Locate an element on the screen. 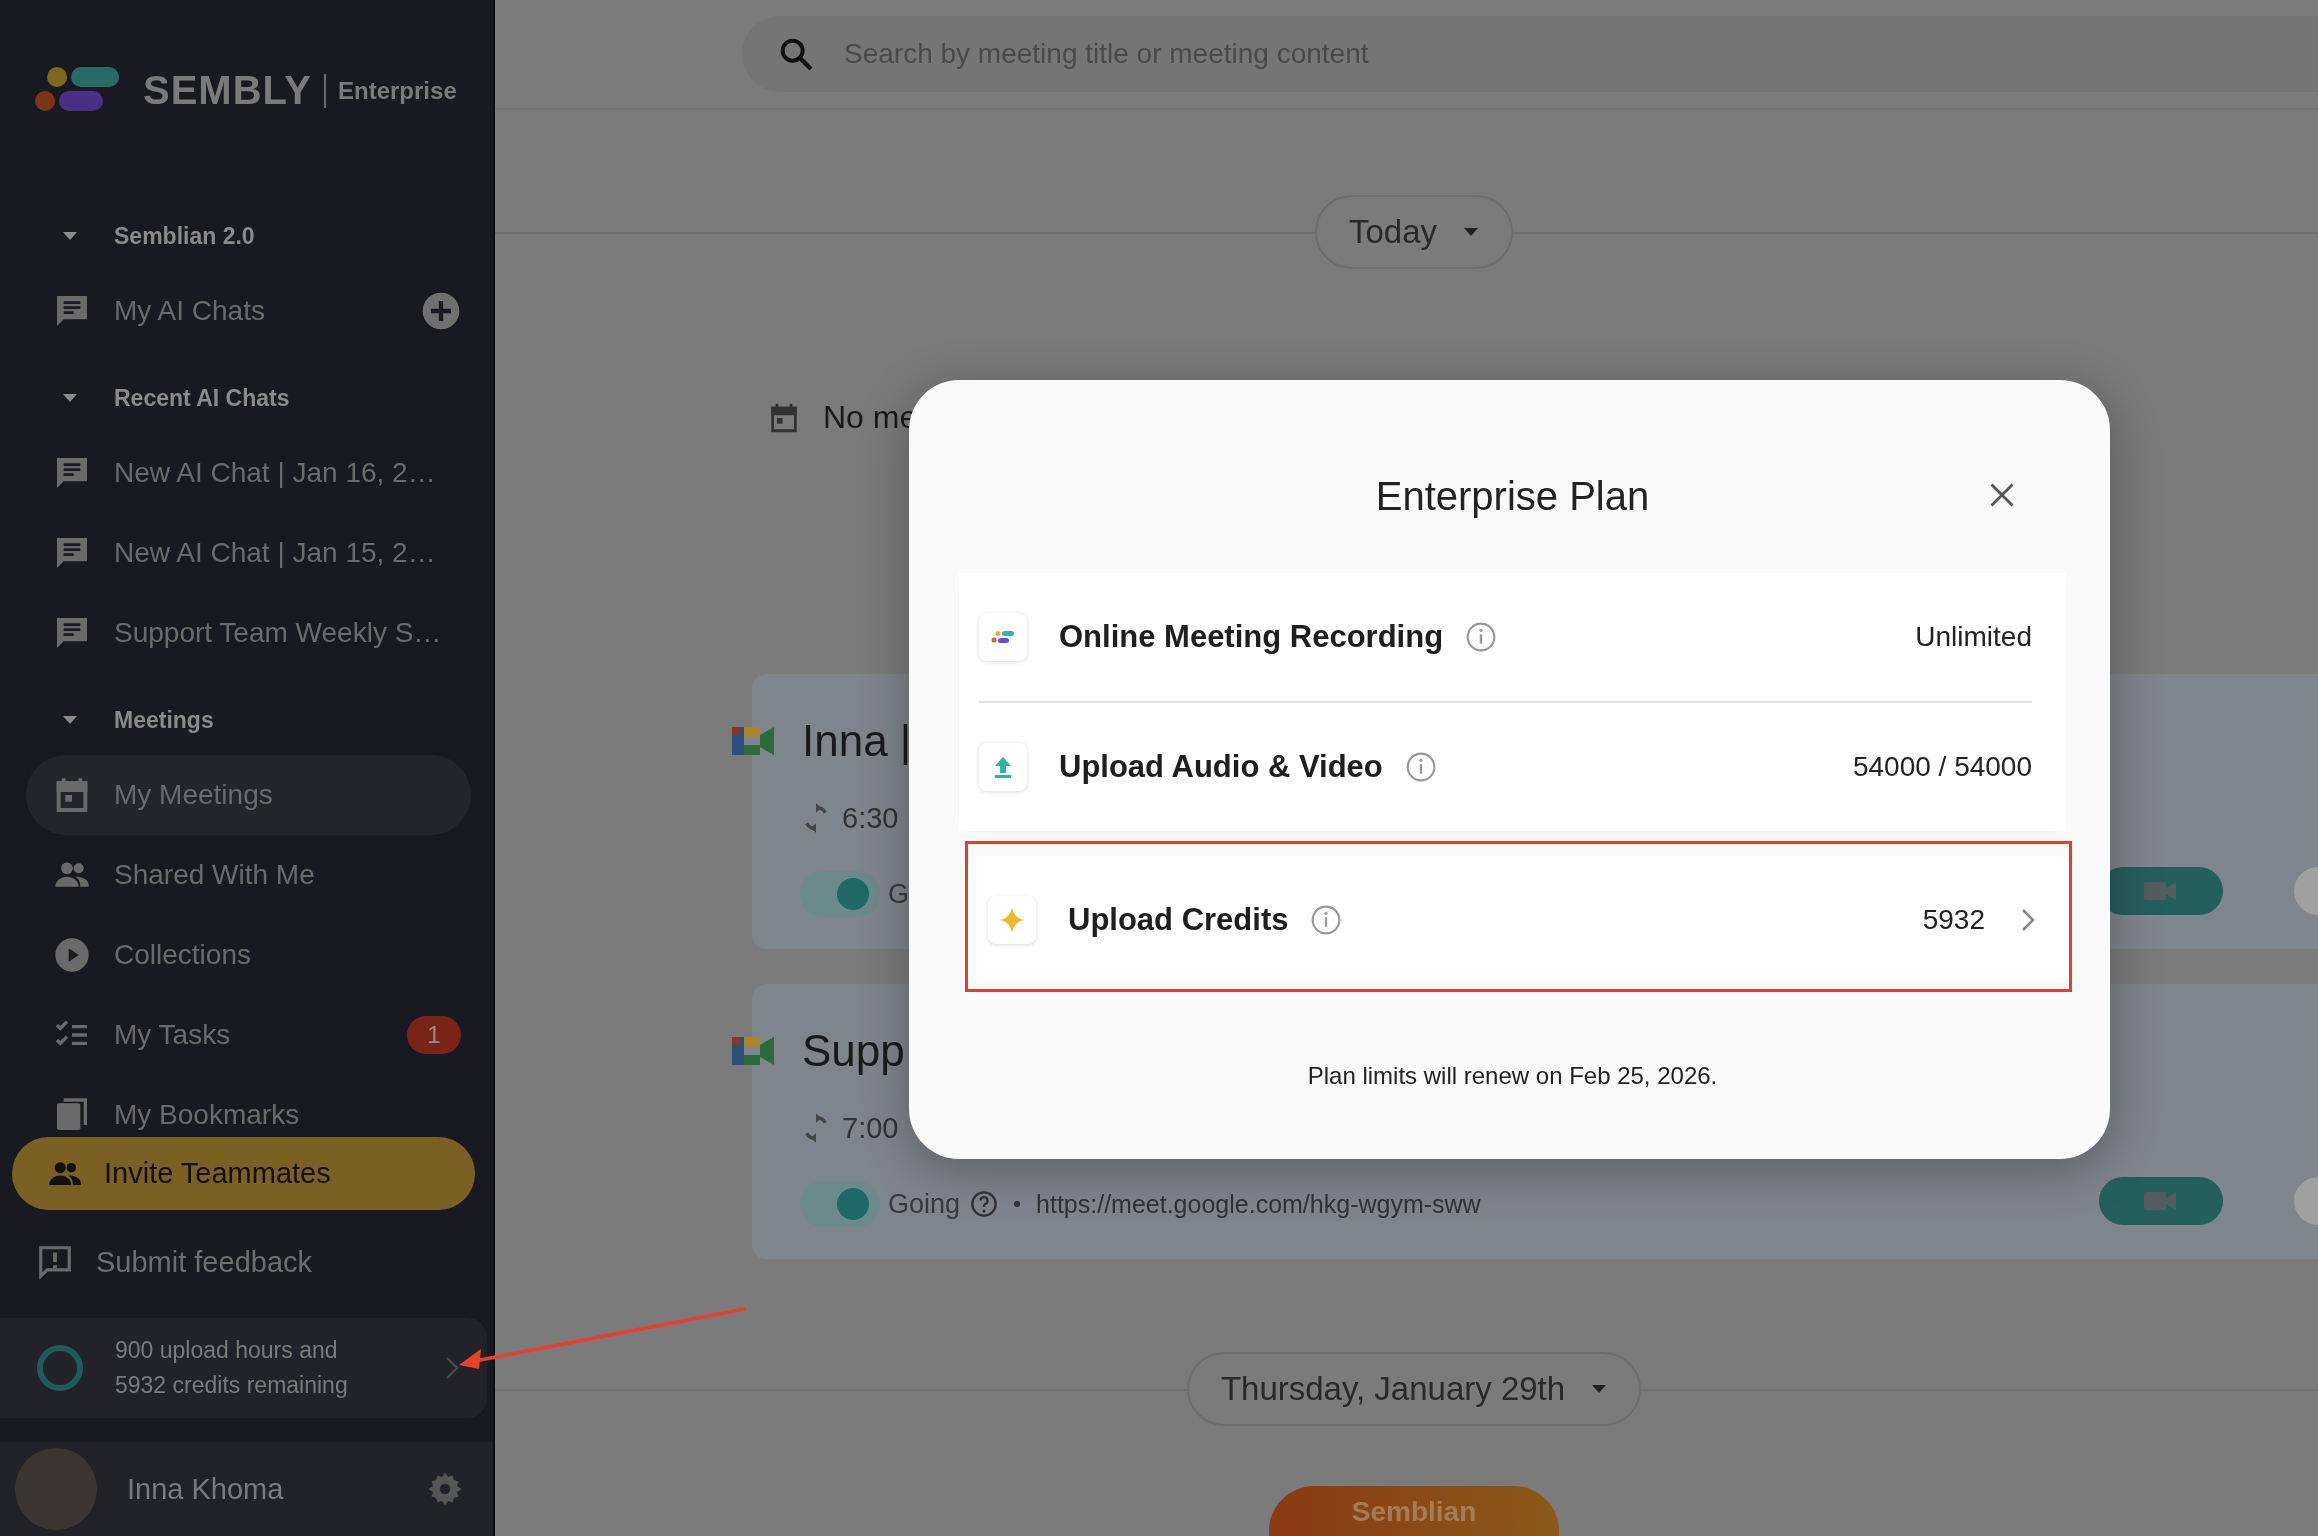 The width and height of the screenshot is (2318, 1536). dialog-title: Enterprise Plan is located at coordinates (1512, 496).